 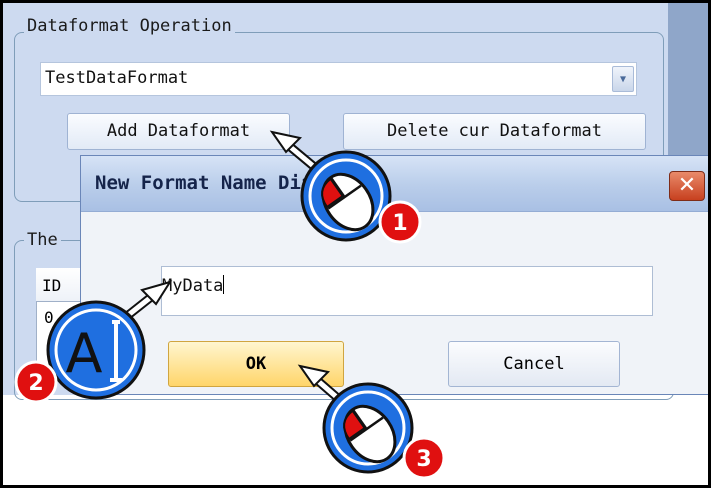 What do you see at coordinates (371, 422) in the screenshot?
I see `step3-callout: 3` at bounding box center [371, 422].